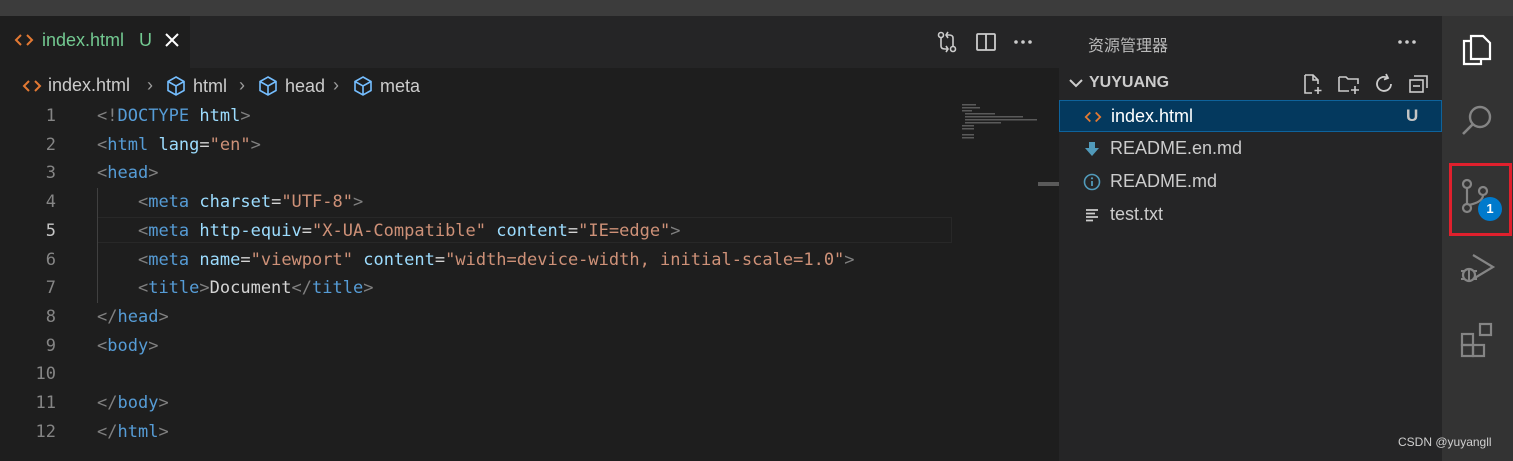 This screenshot has width=1513, height=461. What do you see at coordinates (50, 316) in the screenshot?
I see `line-number: 8` at bounding box center [50, 316].